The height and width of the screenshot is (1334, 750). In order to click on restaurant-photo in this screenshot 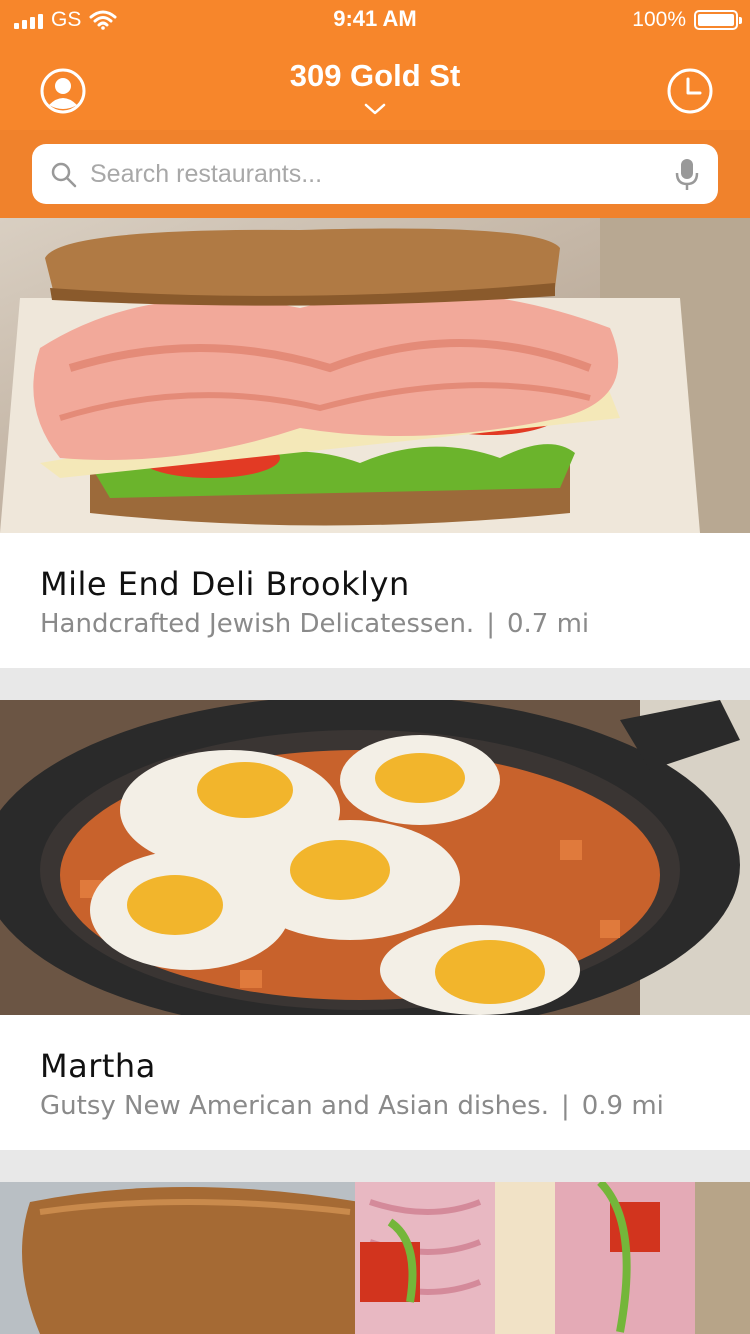, I will do `click(375, 1258)`.